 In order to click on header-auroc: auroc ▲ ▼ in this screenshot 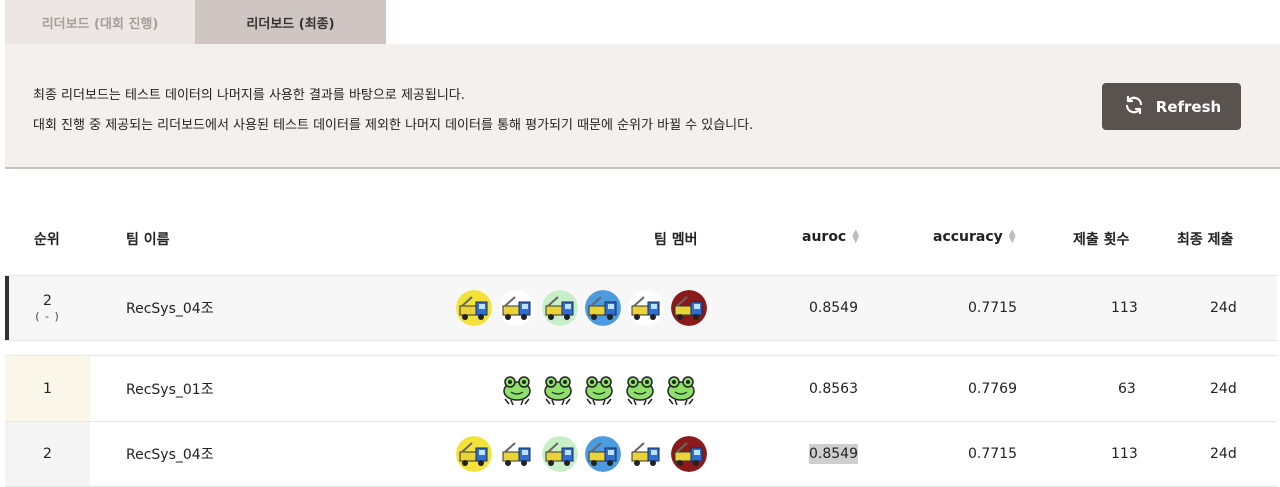, I will do `click(830, 237)`.